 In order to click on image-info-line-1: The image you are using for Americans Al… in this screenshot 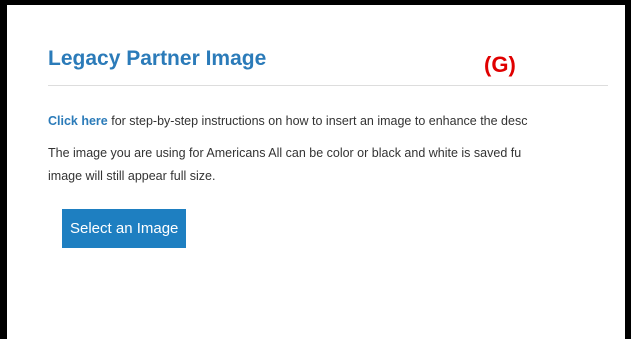, I will do `click(285, 153)`.